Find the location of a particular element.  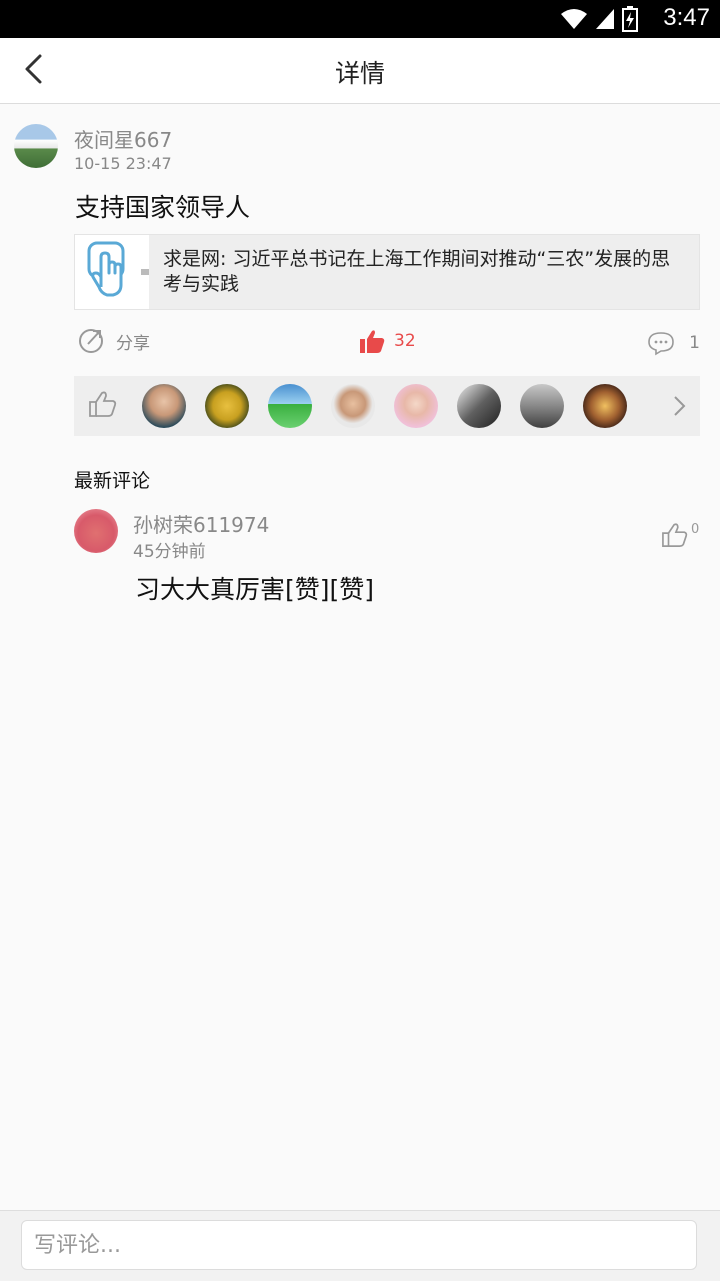

comment-input is located at coordinates (359, 1245).